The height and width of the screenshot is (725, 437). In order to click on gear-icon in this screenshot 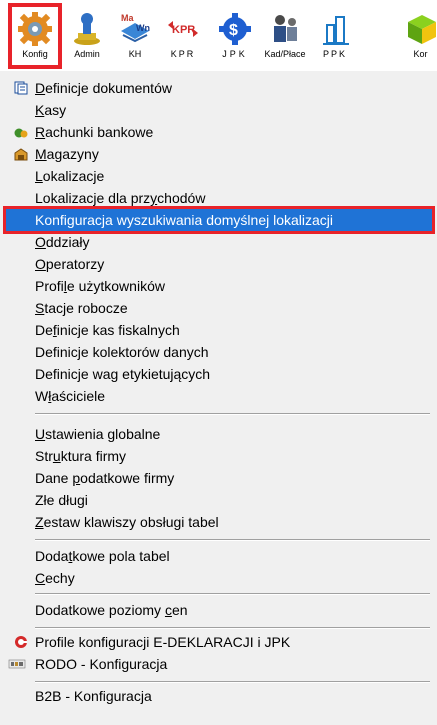, I will do `click(35, 29)`.